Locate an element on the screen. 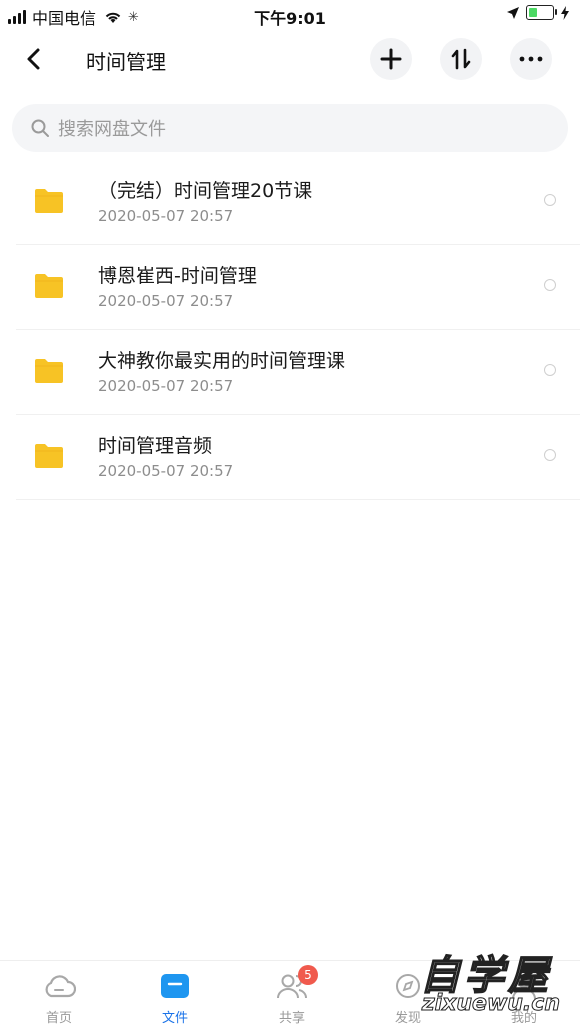  back-arrow-icon is located at coordinates (33, 59).